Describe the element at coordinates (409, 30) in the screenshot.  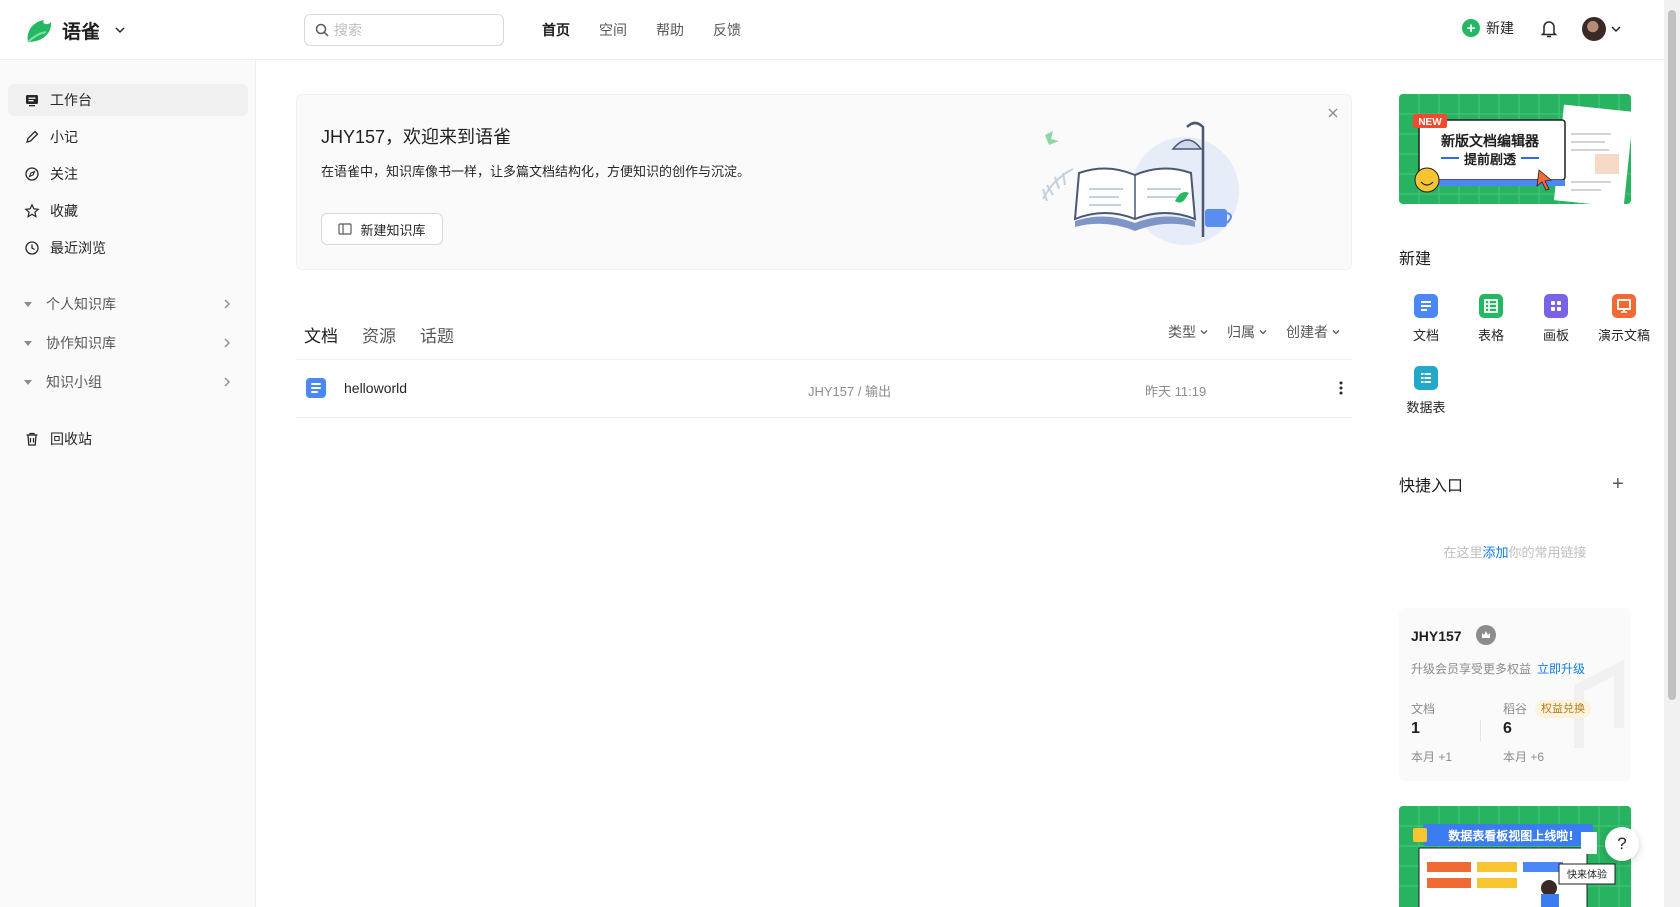
I see `search-input` at that location.